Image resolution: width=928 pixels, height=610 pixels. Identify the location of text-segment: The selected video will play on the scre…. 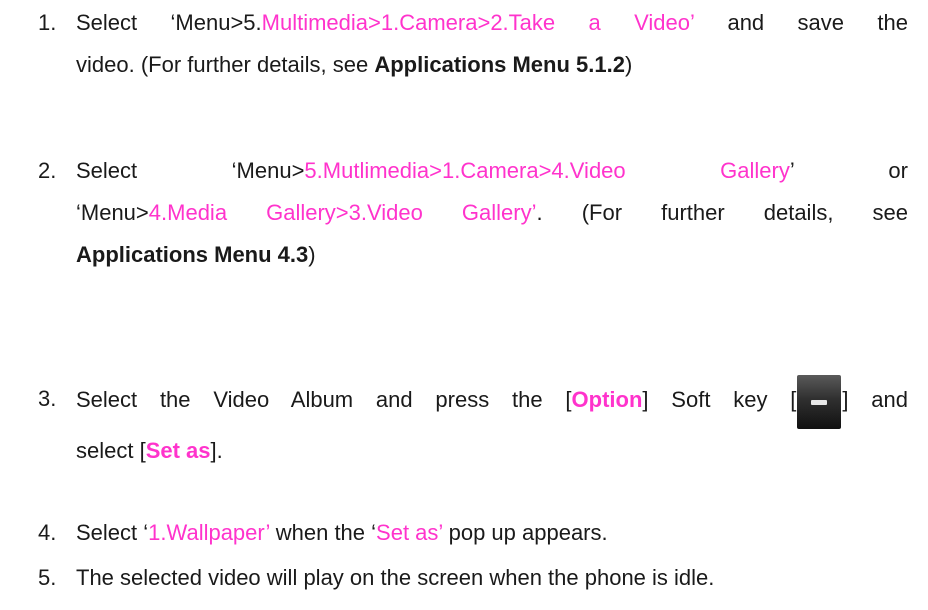
(395, 577).